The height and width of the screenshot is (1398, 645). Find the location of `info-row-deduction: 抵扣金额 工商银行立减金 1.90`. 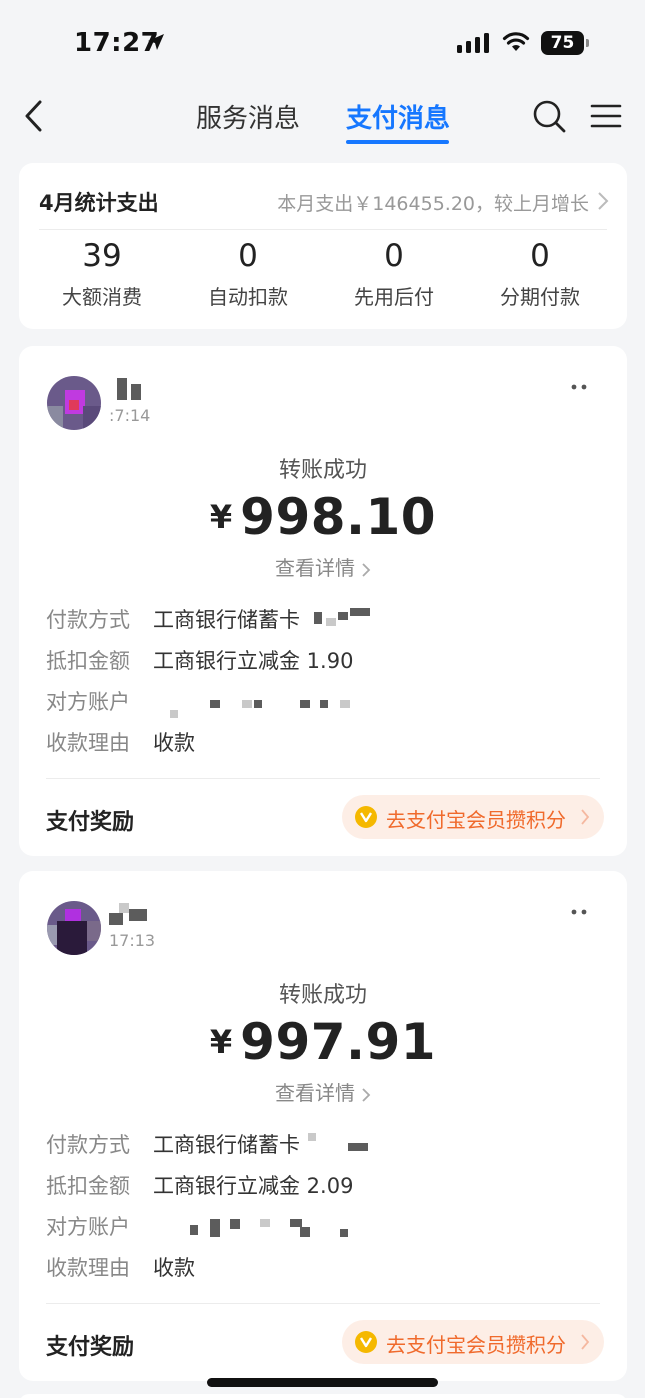

info-row-deduction: 抵扣金额 工商银行立减金 1.90 is located at coordinates (326, 660).